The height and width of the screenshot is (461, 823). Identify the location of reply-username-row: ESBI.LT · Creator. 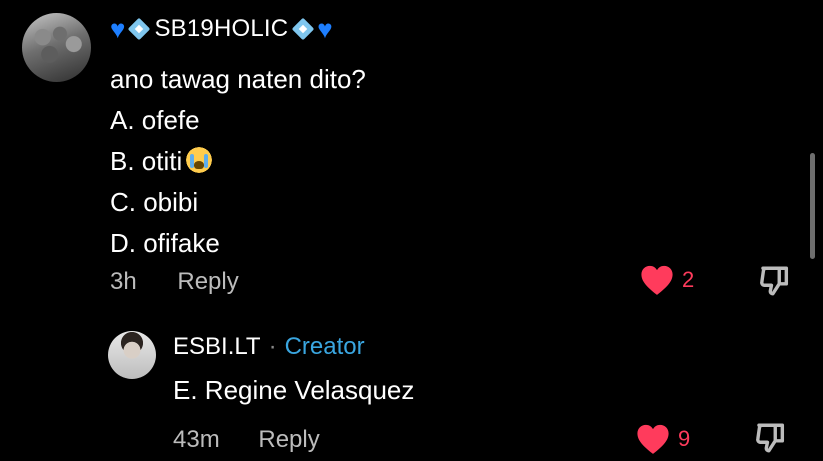
(269, 347).